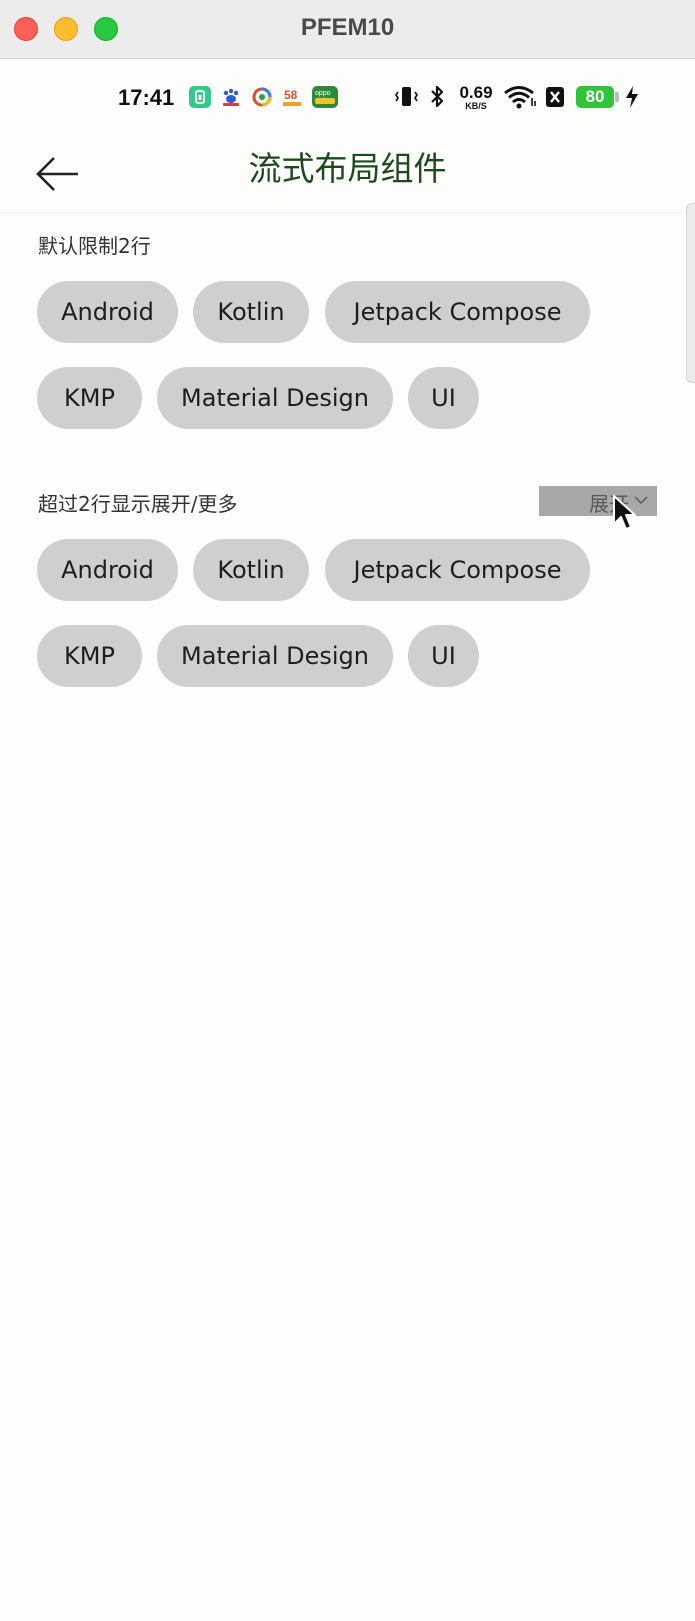 The width and height of the screenshot is (695, 1621). I want to click on mouse-pointer-icon, so click(624, 512).